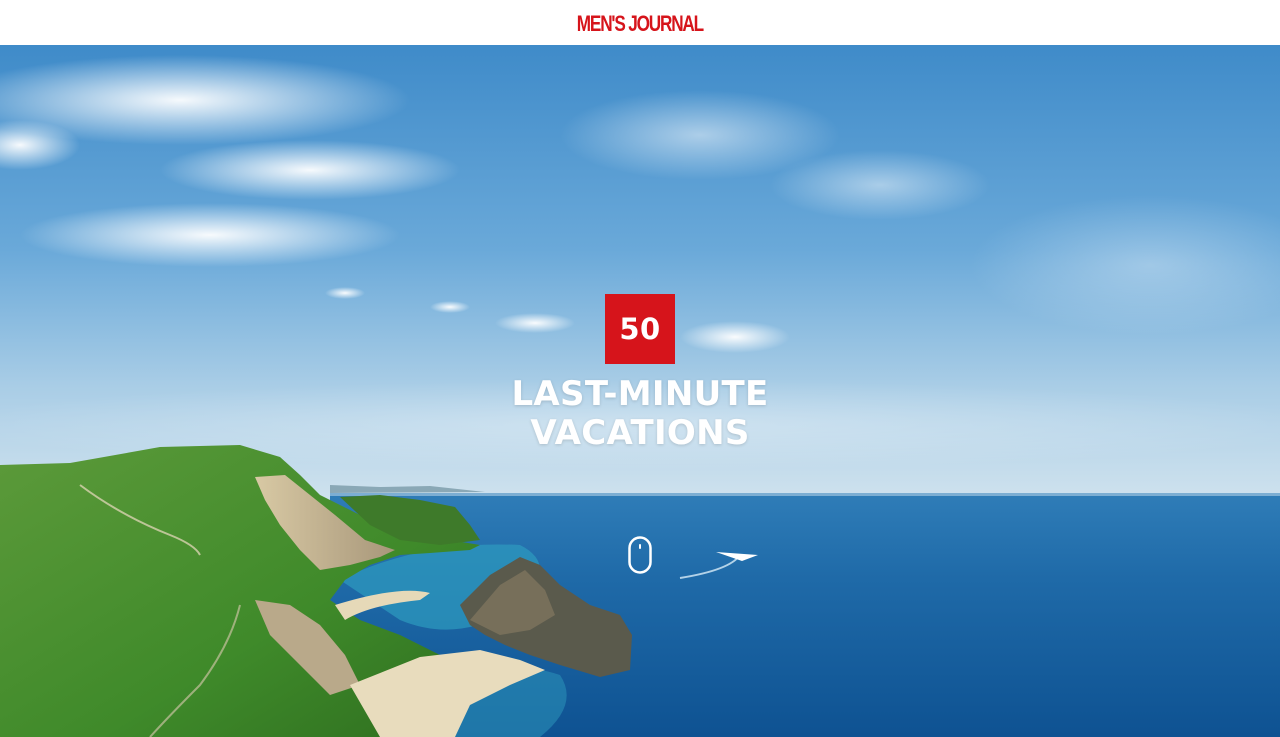 This screenshot has height=737, width=1280. What do you see at coordinates (640, 394) in the screenshot?
I see `hero-title-line-1: LAST-MINUTE` at bounding box center [640, 394].